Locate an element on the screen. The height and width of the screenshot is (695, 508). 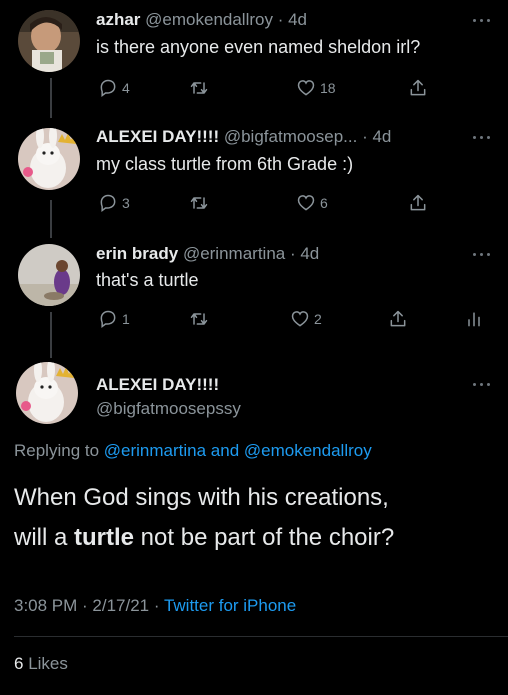
tweet-meta: ALEXEI DAY!!!! @bigfatmoosep... · 4d is located at coordinates (243, 137).